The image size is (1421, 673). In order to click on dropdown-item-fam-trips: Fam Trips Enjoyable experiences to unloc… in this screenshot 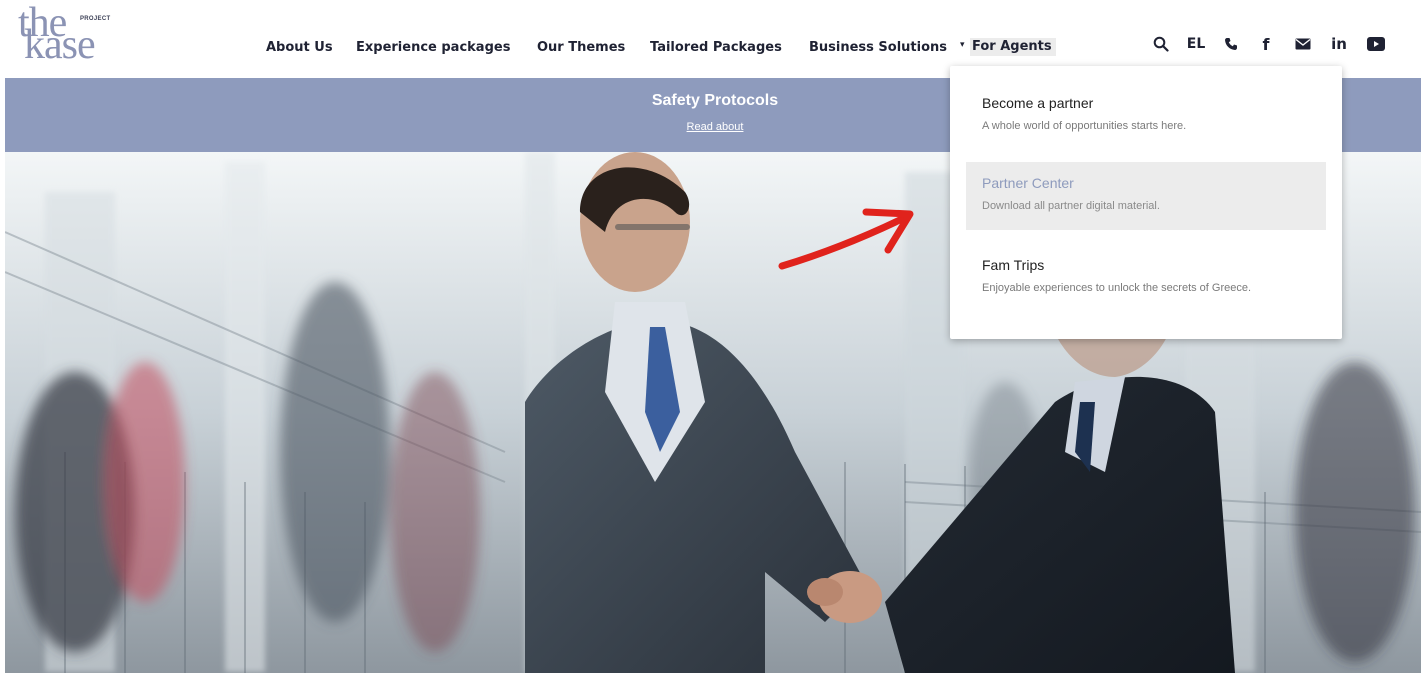, I will do `click(1146, 278)`.